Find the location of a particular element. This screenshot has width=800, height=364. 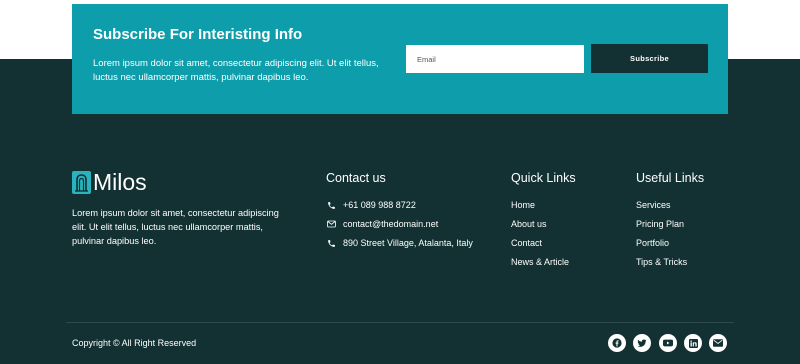

youtube-icon is located at coordinates (668, 343).